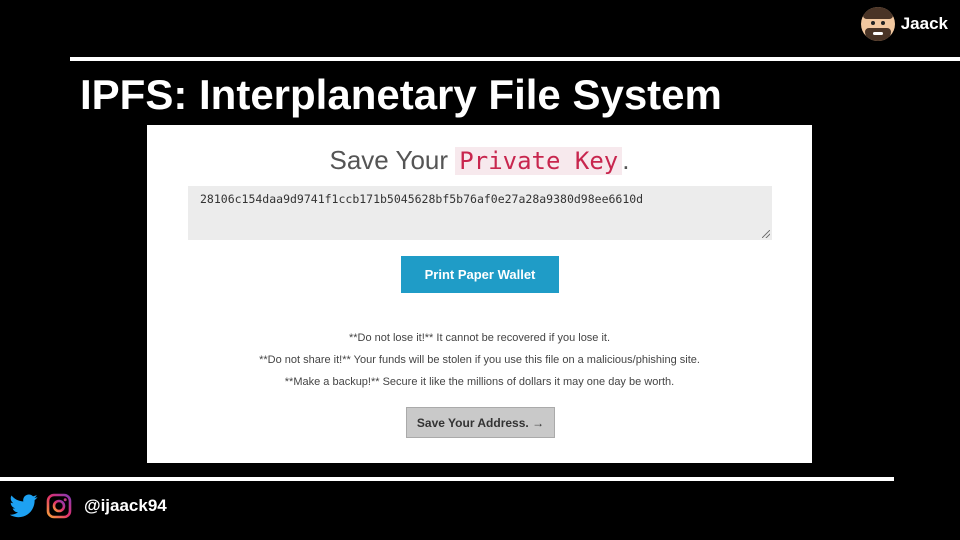 The image size is (960, 540). Describe the element at coordinates (125, 506) in the screenshot. I see `social-handle: @ijaack94` at that location.